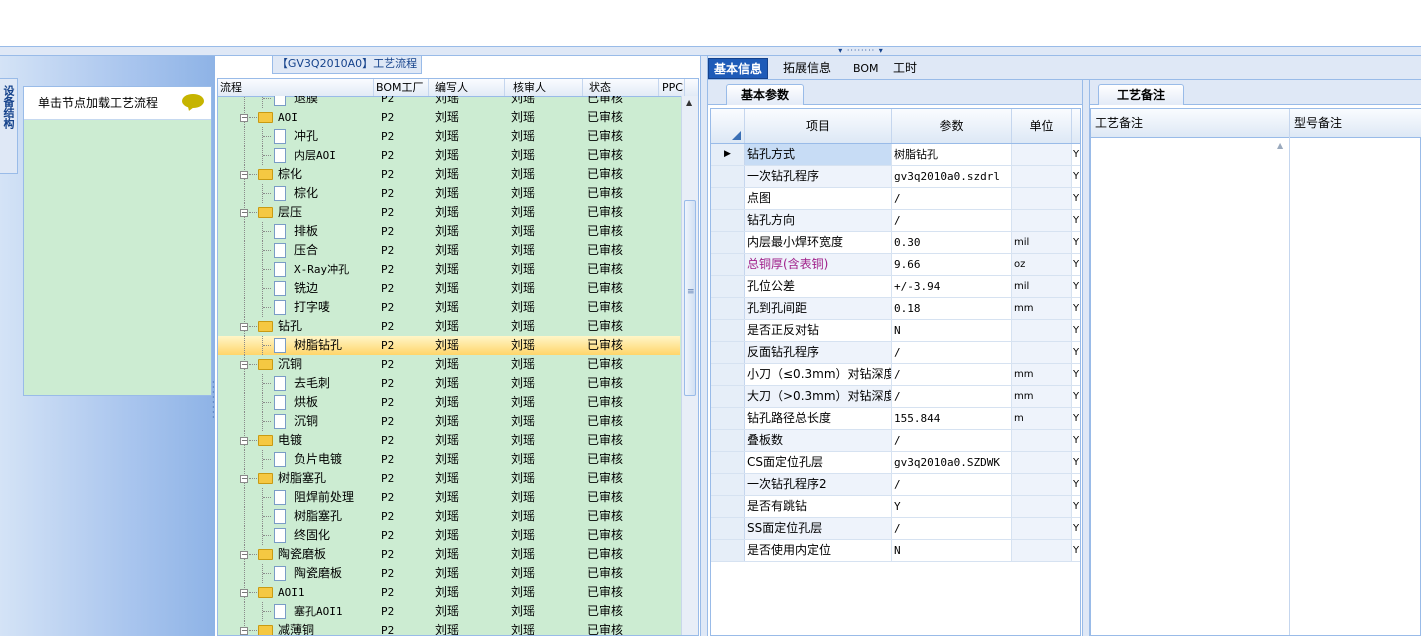  What do you see at coordinates (952, 286) in the screenshot?
I see `param-value-cell: +/-3.94` at bounding box center [952, 286].